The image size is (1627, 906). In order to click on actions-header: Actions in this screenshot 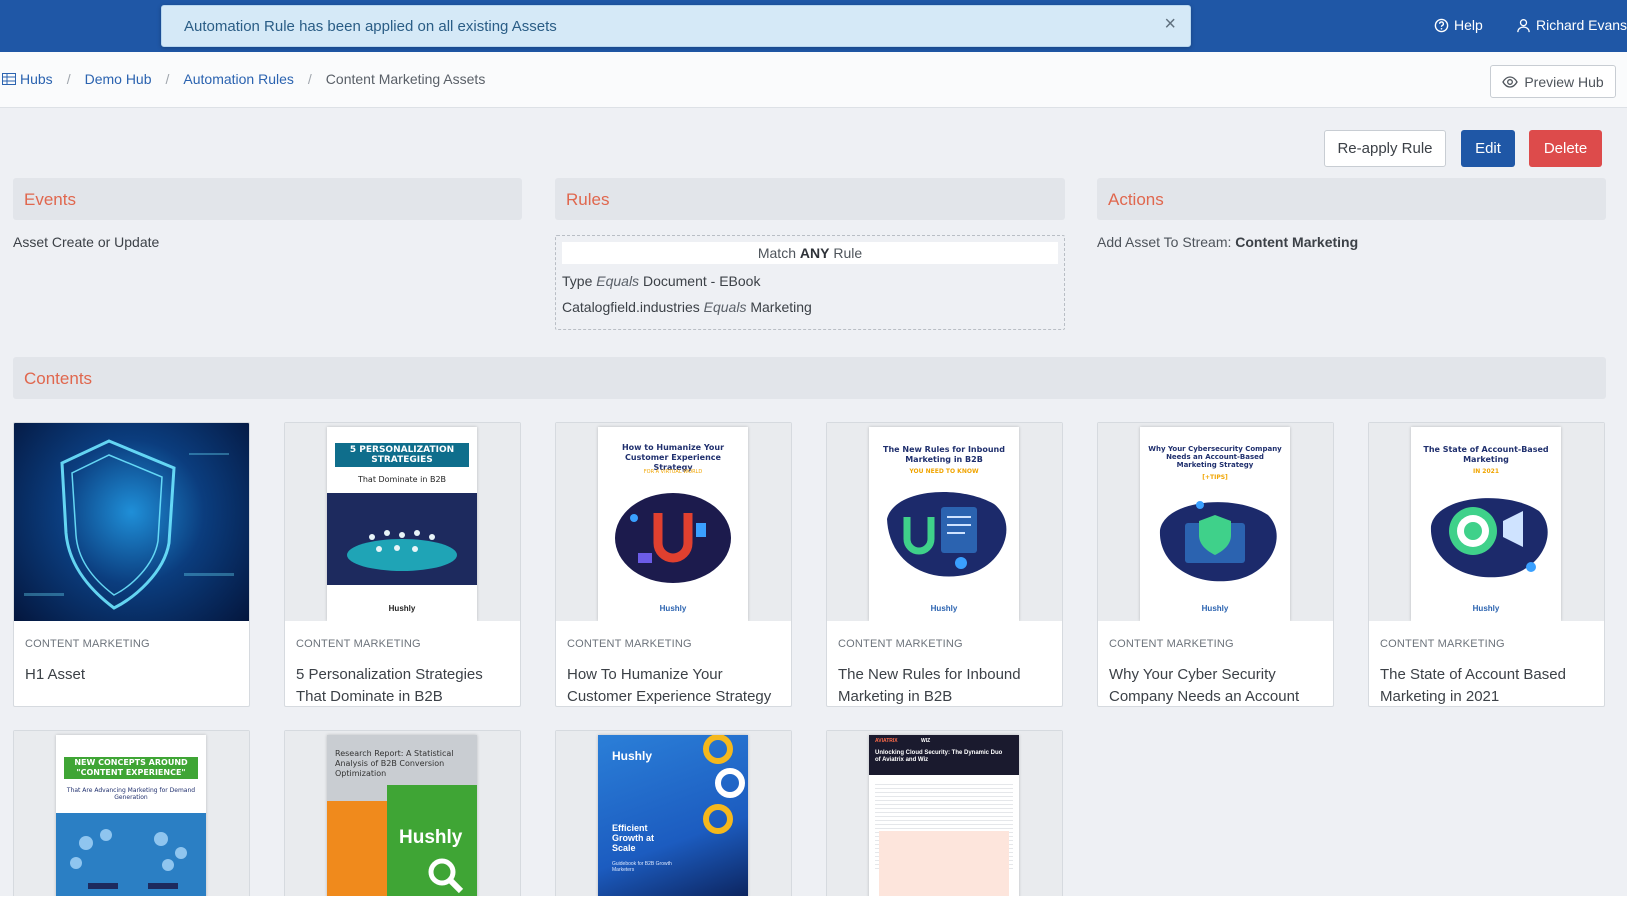, I will do `click(1351, 199)`.